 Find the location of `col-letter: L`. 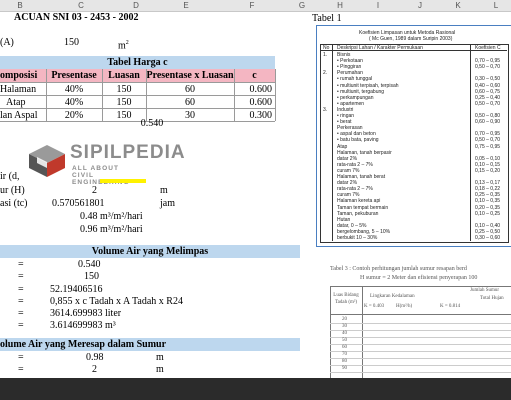

col-letter: L is located at coordinates (496, 5).